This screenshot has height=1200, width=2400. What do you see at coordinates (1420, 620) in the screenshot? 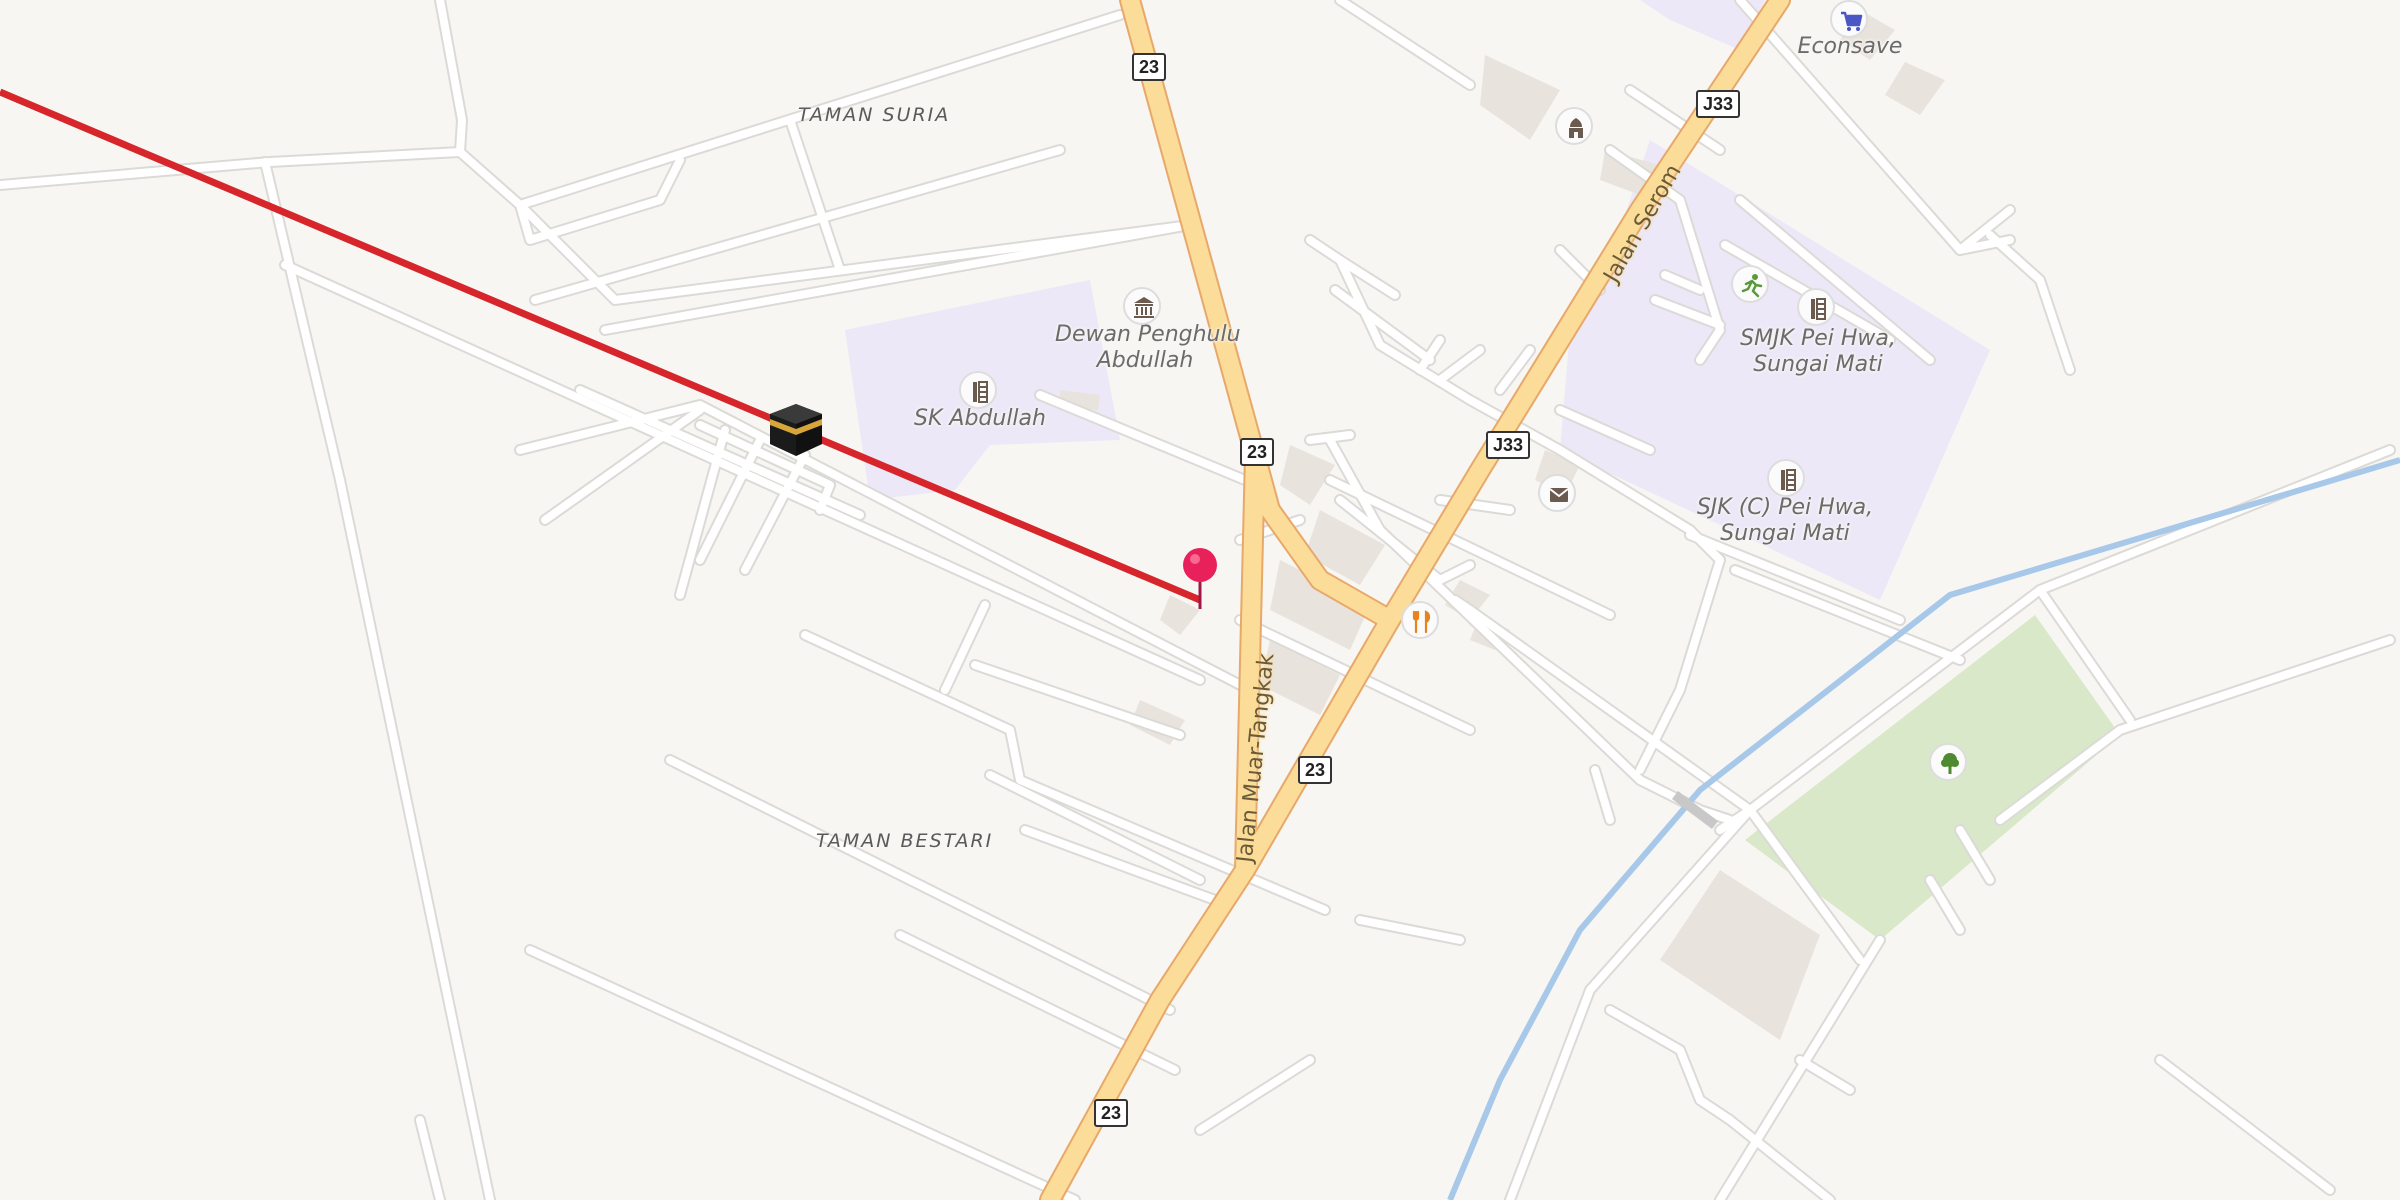
I see `restaurant-icon` at bounding box center [1420, 620].